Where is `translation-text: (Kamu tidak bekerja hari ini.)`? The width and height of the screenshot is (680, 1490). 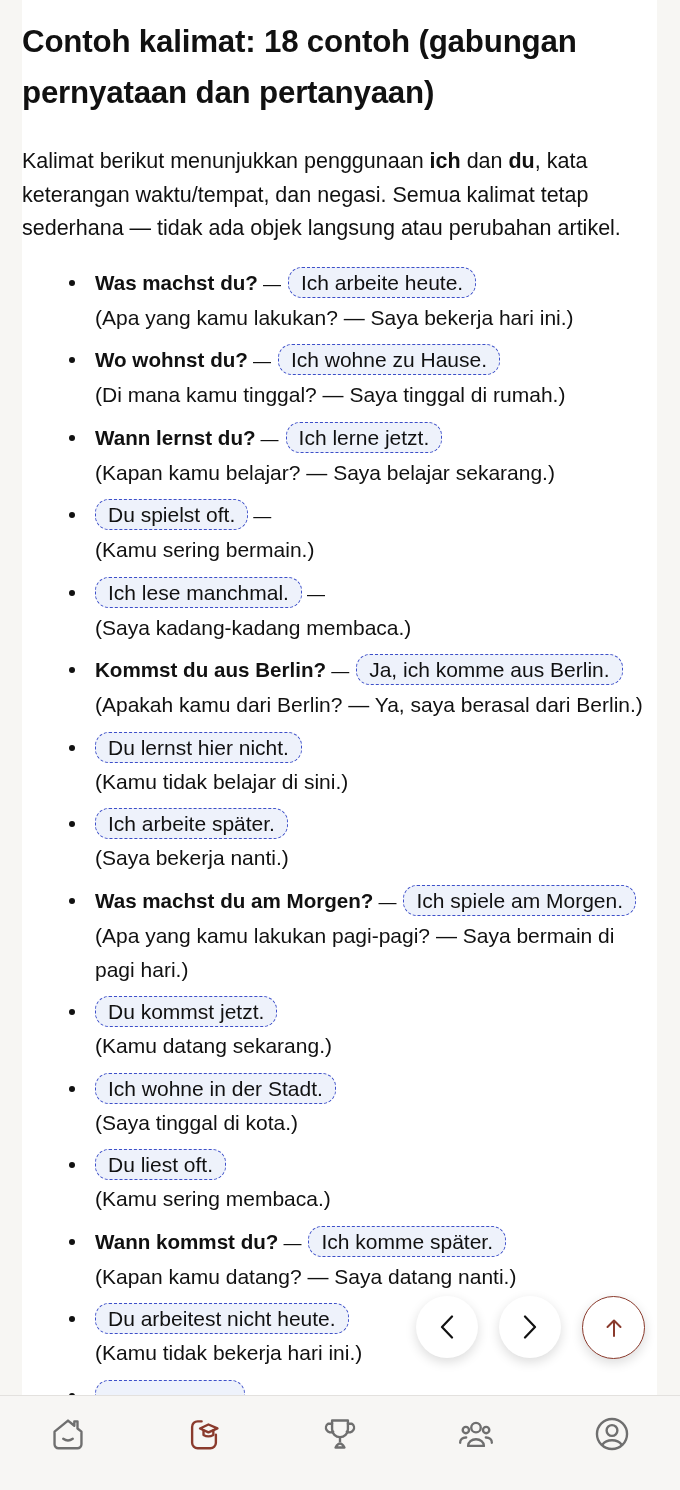 translation-text: (Kamu tidak bekerja hari ini.) is located at coordinates (229, 1353).